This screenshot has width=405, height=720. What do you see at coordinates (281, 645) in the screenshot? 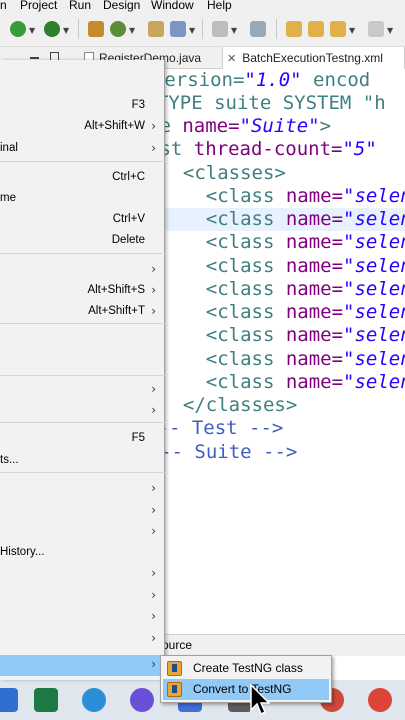
I see `bottom-view-tabs: ource` at bounding box center [281, 645].